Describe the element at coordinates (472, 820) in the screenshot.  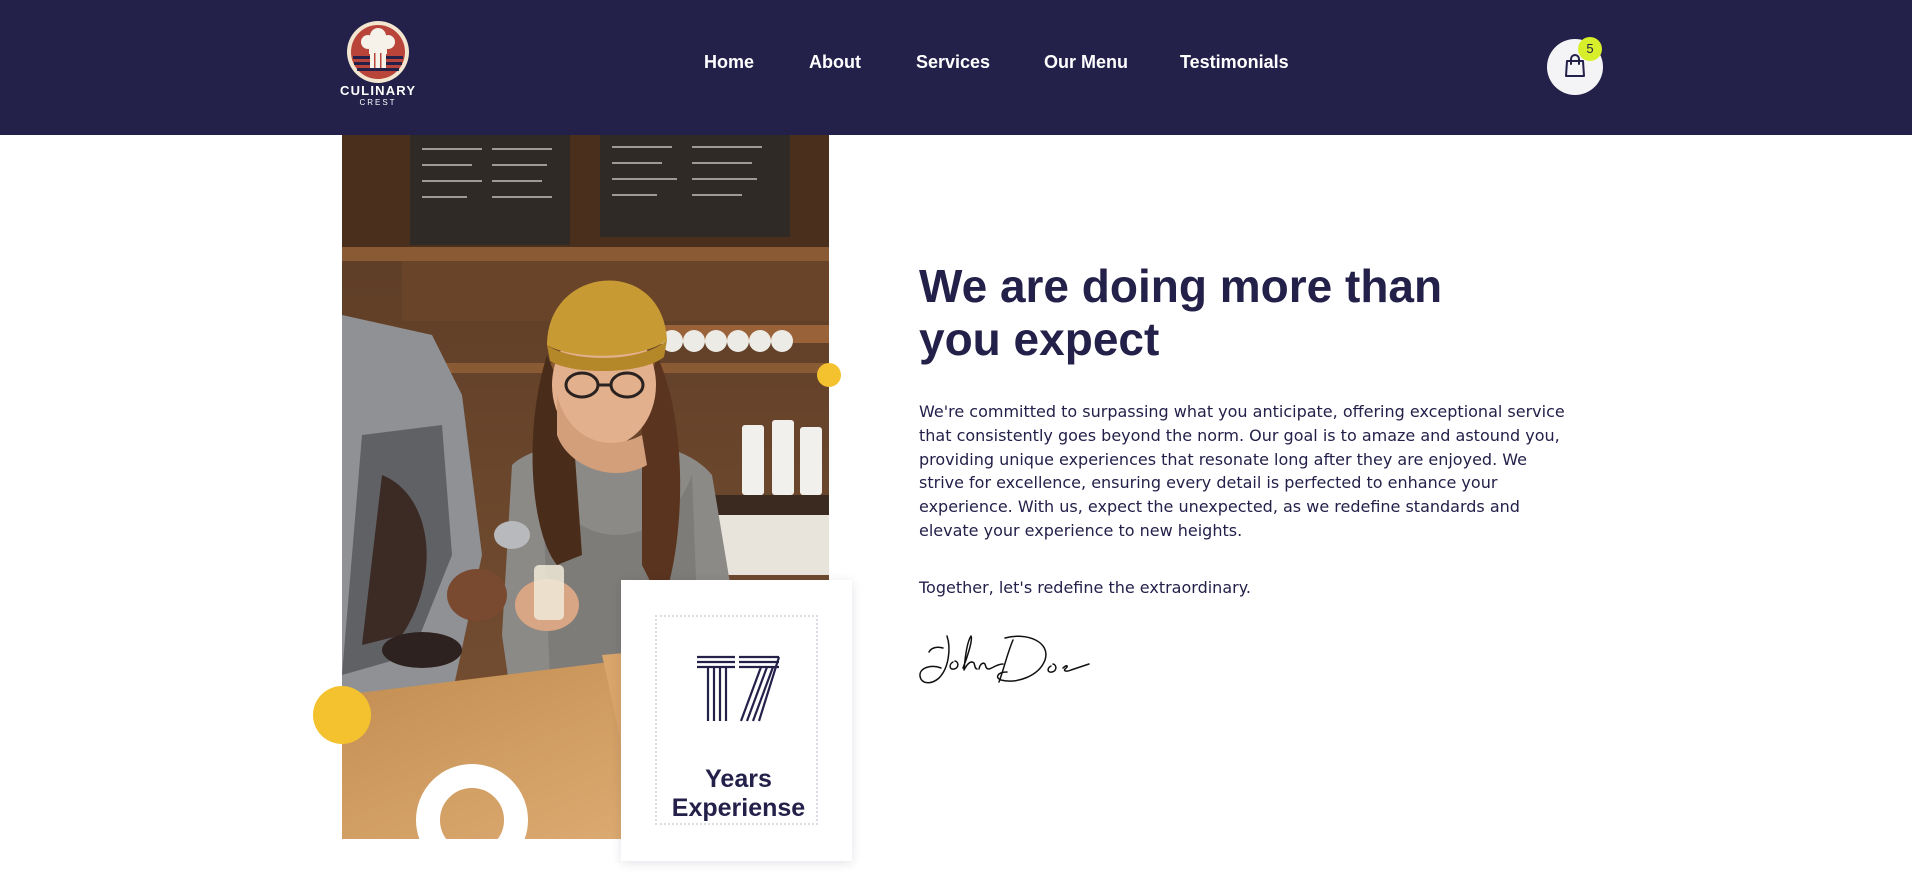
I see `decor-ring` at that location.